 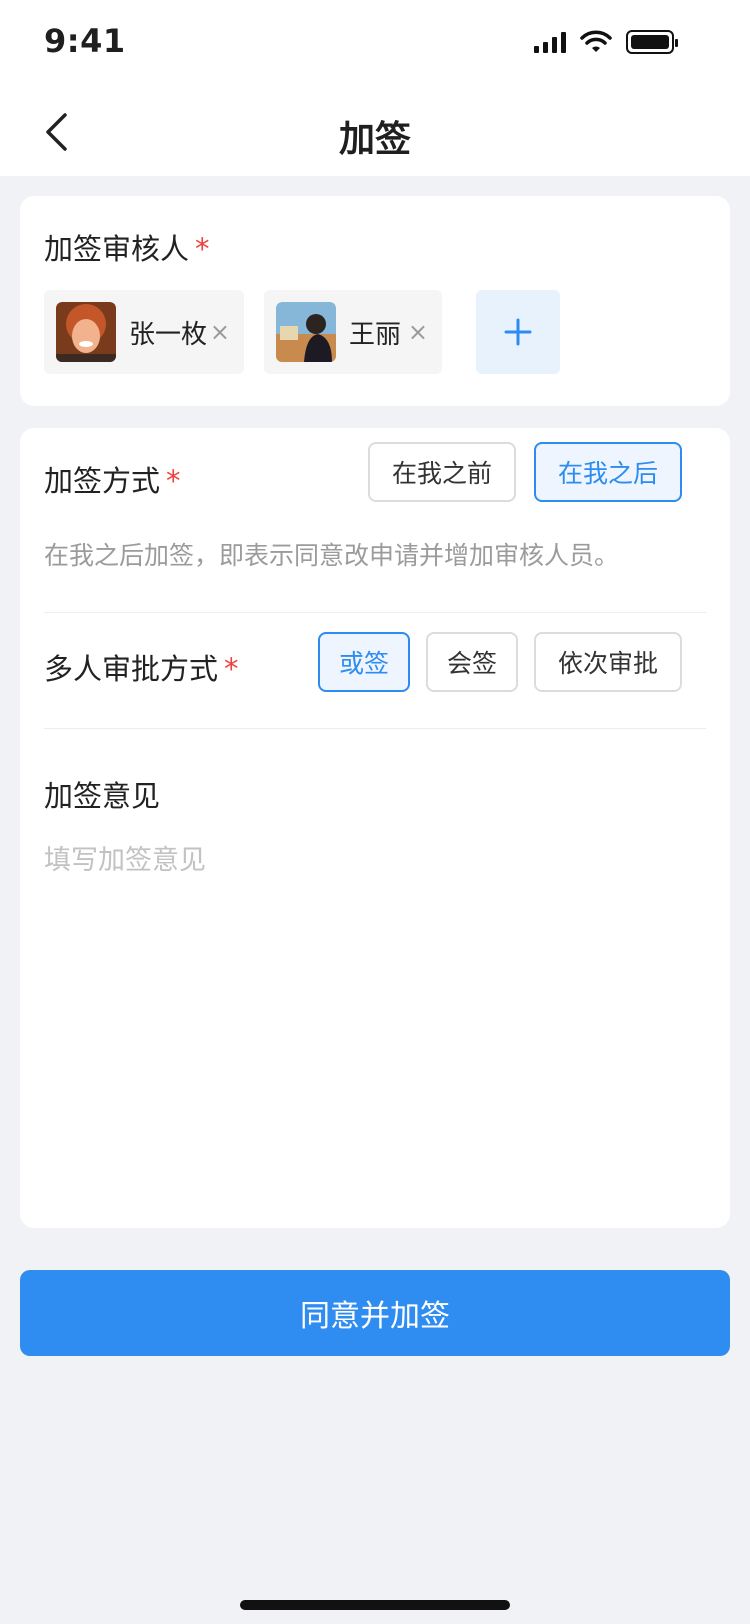 I want to click on plus-icon, so click(x=518, y=332).